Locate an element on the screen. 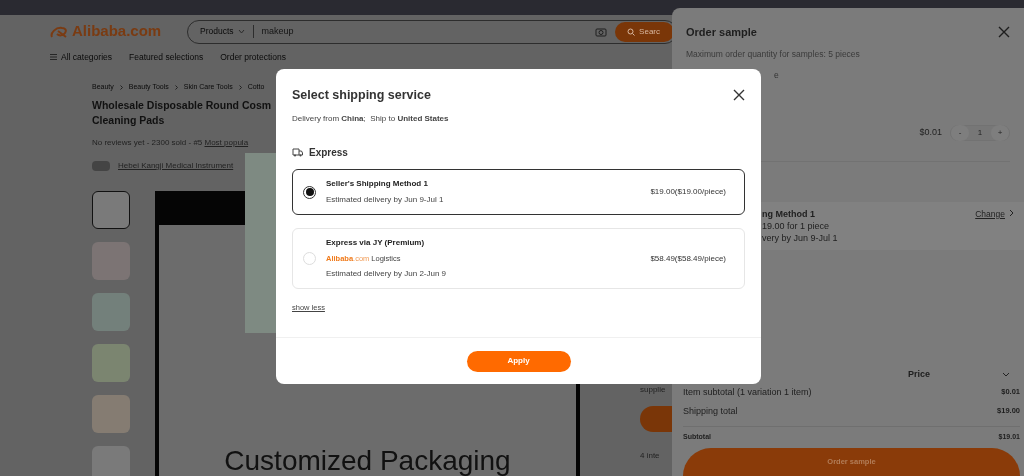  shipping-method: ng Method 1 is located at coordinates (788, 213).